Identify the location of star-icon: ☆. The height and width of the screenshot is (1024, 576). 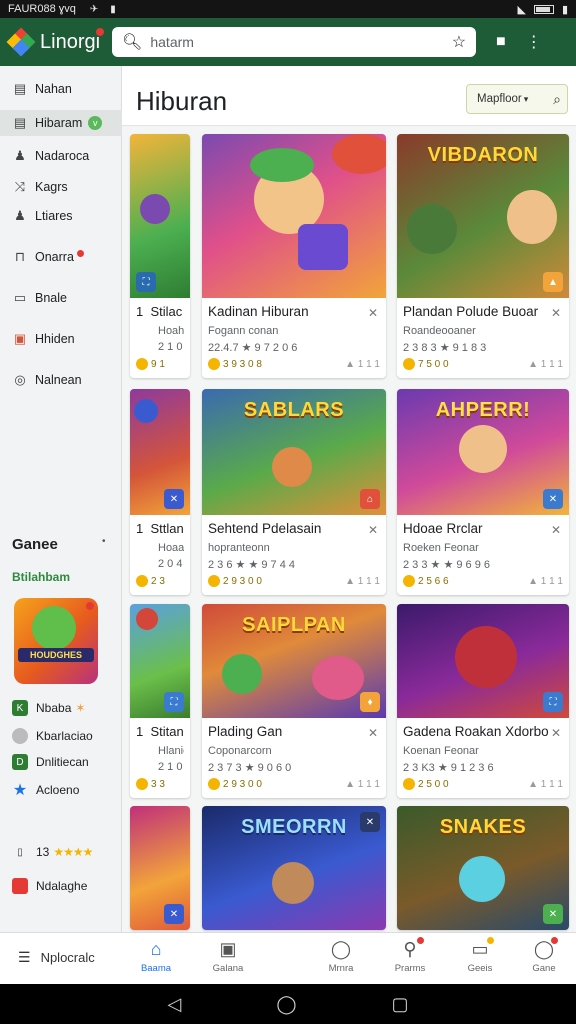
(459, 42).